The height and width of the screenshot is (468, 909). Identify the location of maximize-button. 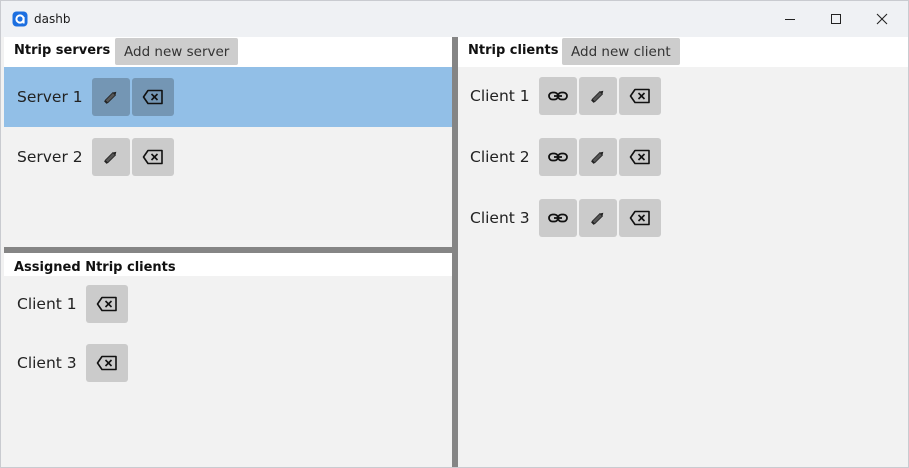
(836, 19).